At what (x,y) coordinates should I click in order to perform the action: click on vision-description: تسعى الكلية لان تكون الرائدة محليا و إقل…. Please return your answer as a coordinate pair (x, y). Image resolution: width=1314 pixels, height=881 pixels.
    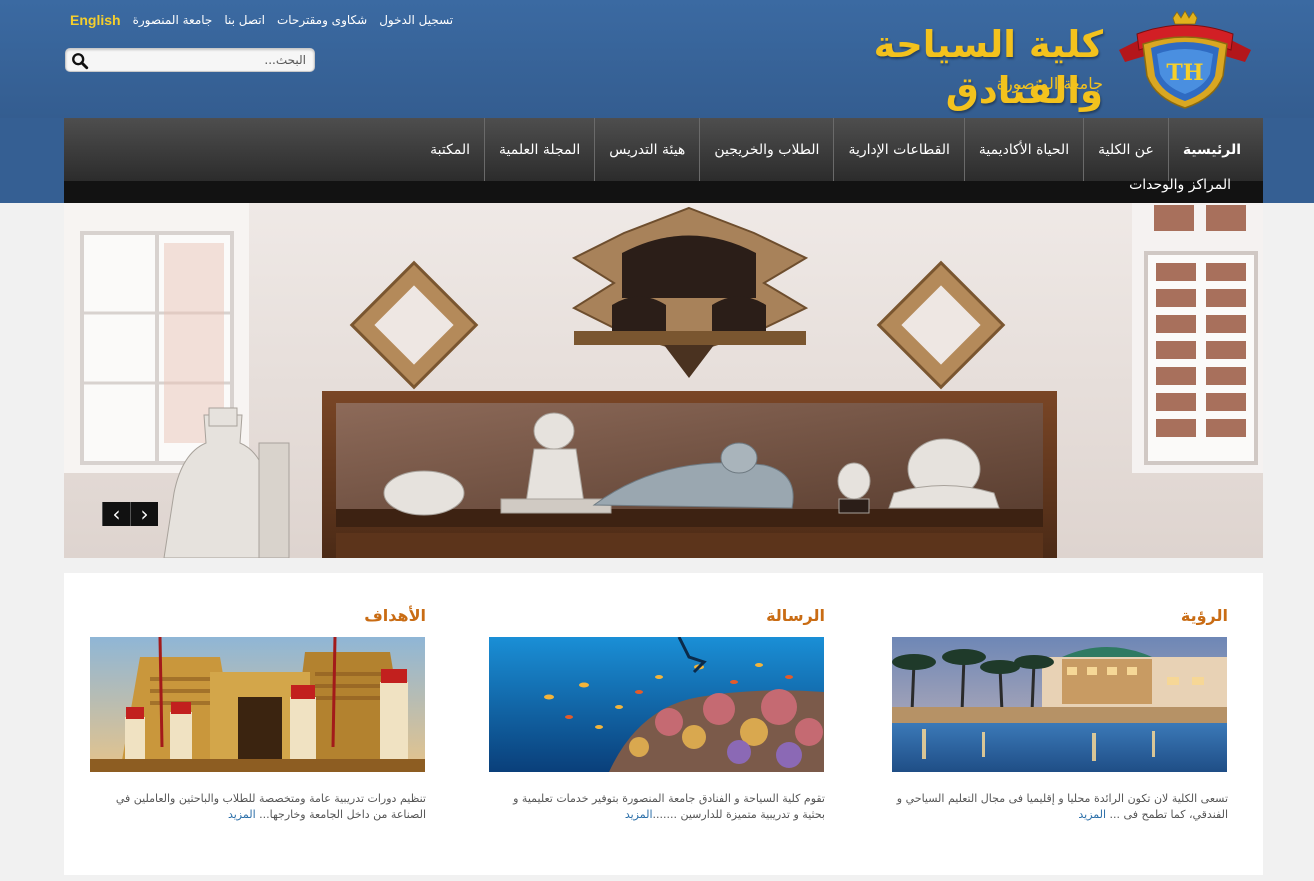
    Looking at the image, I should click on (1062, 806).